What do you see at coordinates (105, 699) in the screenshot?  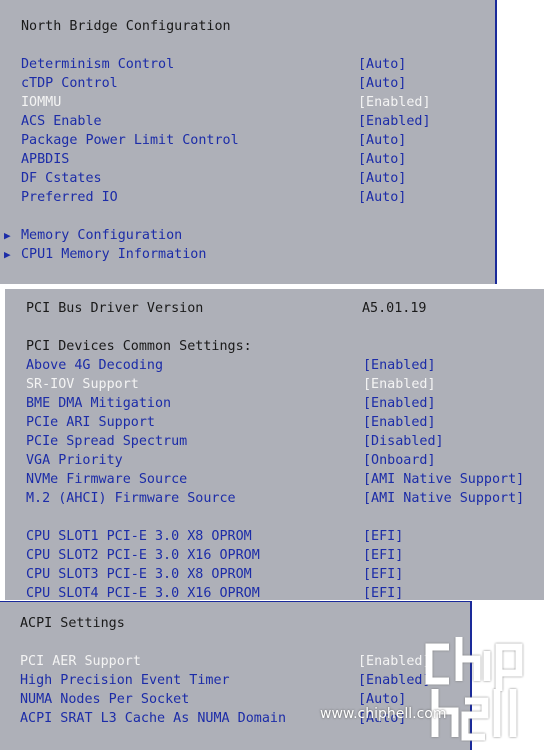 I see `setting-label: NUMA Nodes Per Socket` at bounding box center [105, 699].